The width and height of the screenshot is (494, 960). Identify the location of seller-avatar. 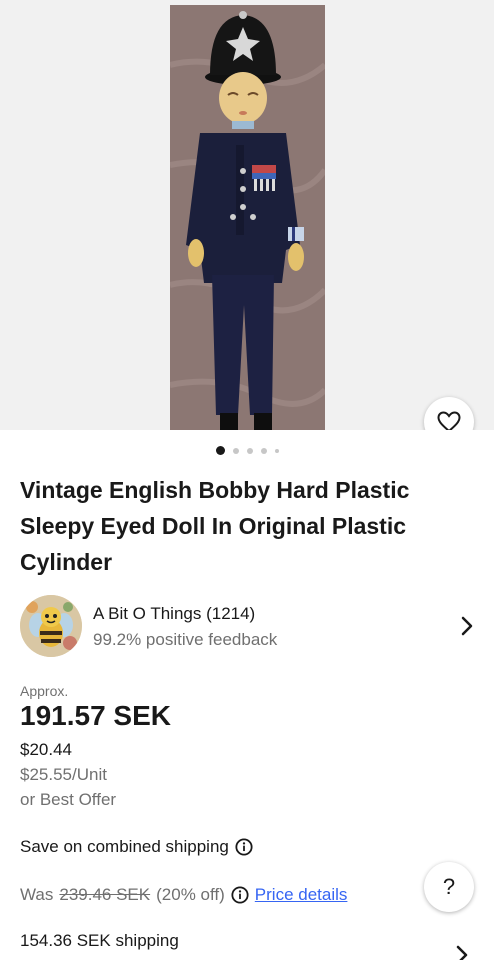
(51, 626).